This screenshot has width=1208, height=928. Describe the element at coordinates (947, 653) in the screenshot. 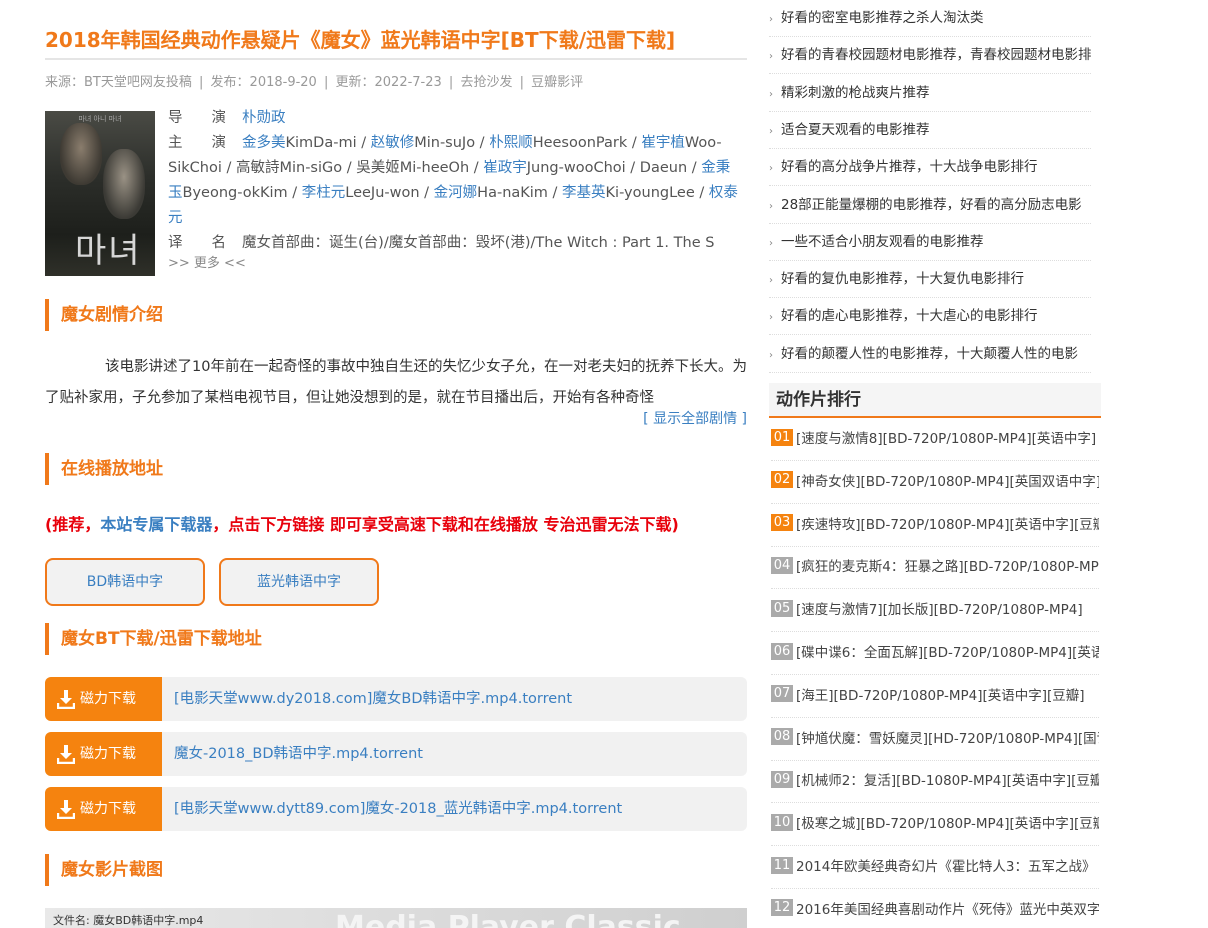

I see `ranking-item-title: [碟中谍6：全面瓦解][BD-720P/1080P-MP4][英语]` at that location.